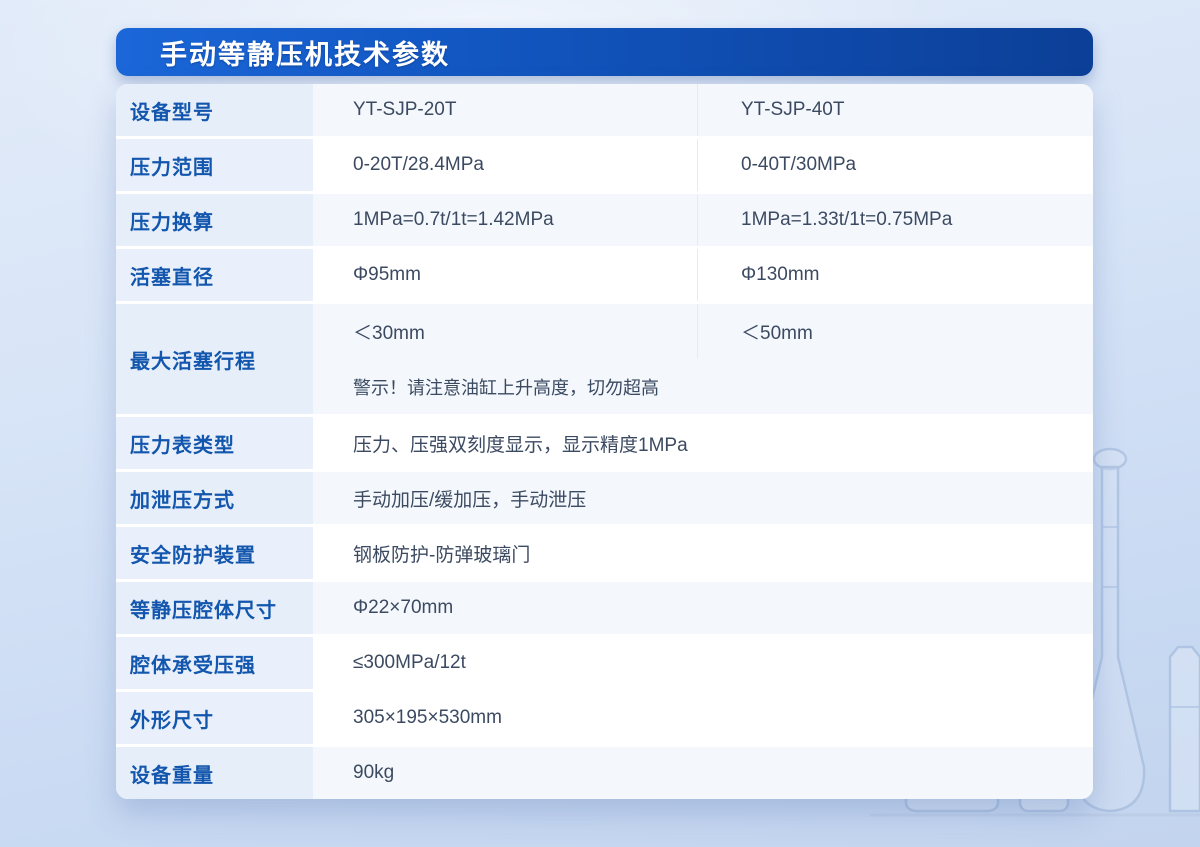 The width and height of the screenshot is (1200, 847). Describe the element at coordinates (418, 164) in the screenshot. I see `row-value-pressure-range-20t: 0-20T/28.4MPa` at that location.